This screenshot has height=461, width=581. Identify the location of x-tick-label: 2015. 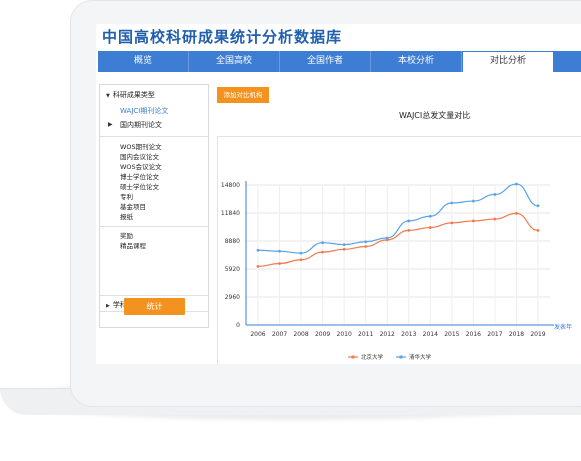
(451, 334).